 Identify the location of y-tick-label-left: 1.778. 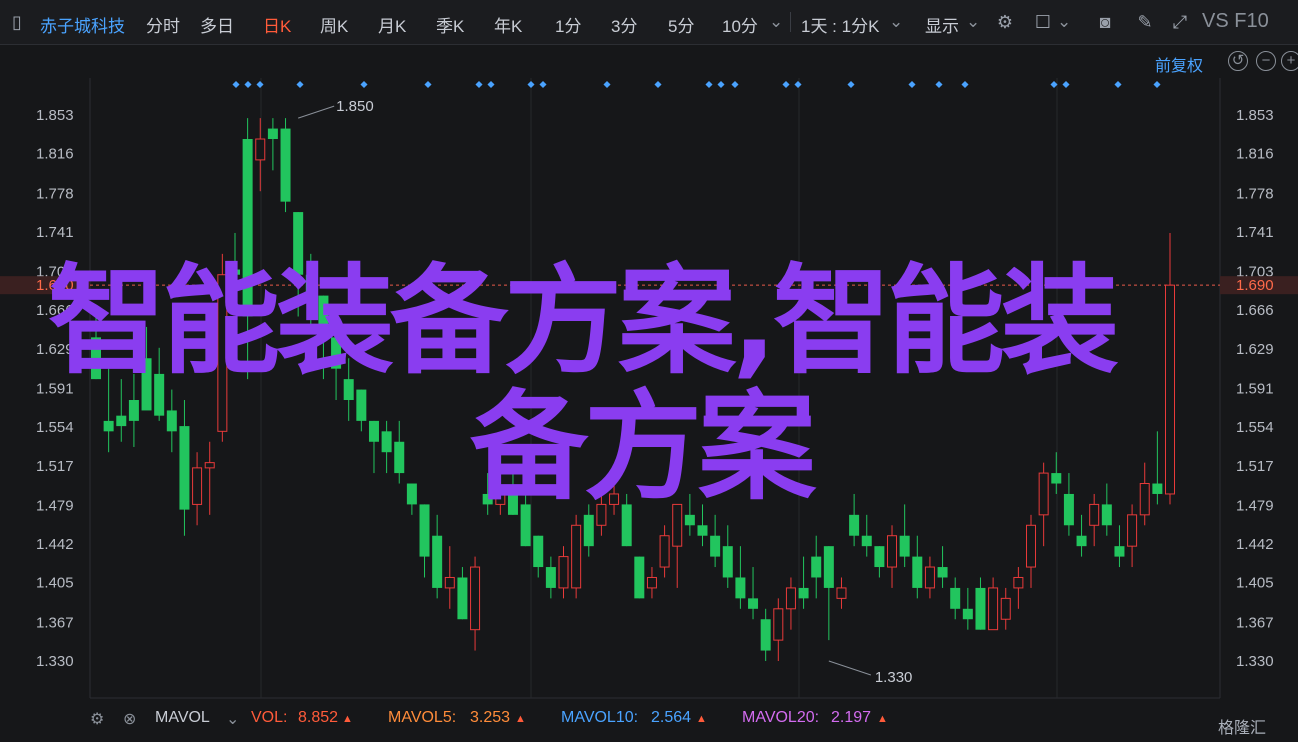
(55, 193).